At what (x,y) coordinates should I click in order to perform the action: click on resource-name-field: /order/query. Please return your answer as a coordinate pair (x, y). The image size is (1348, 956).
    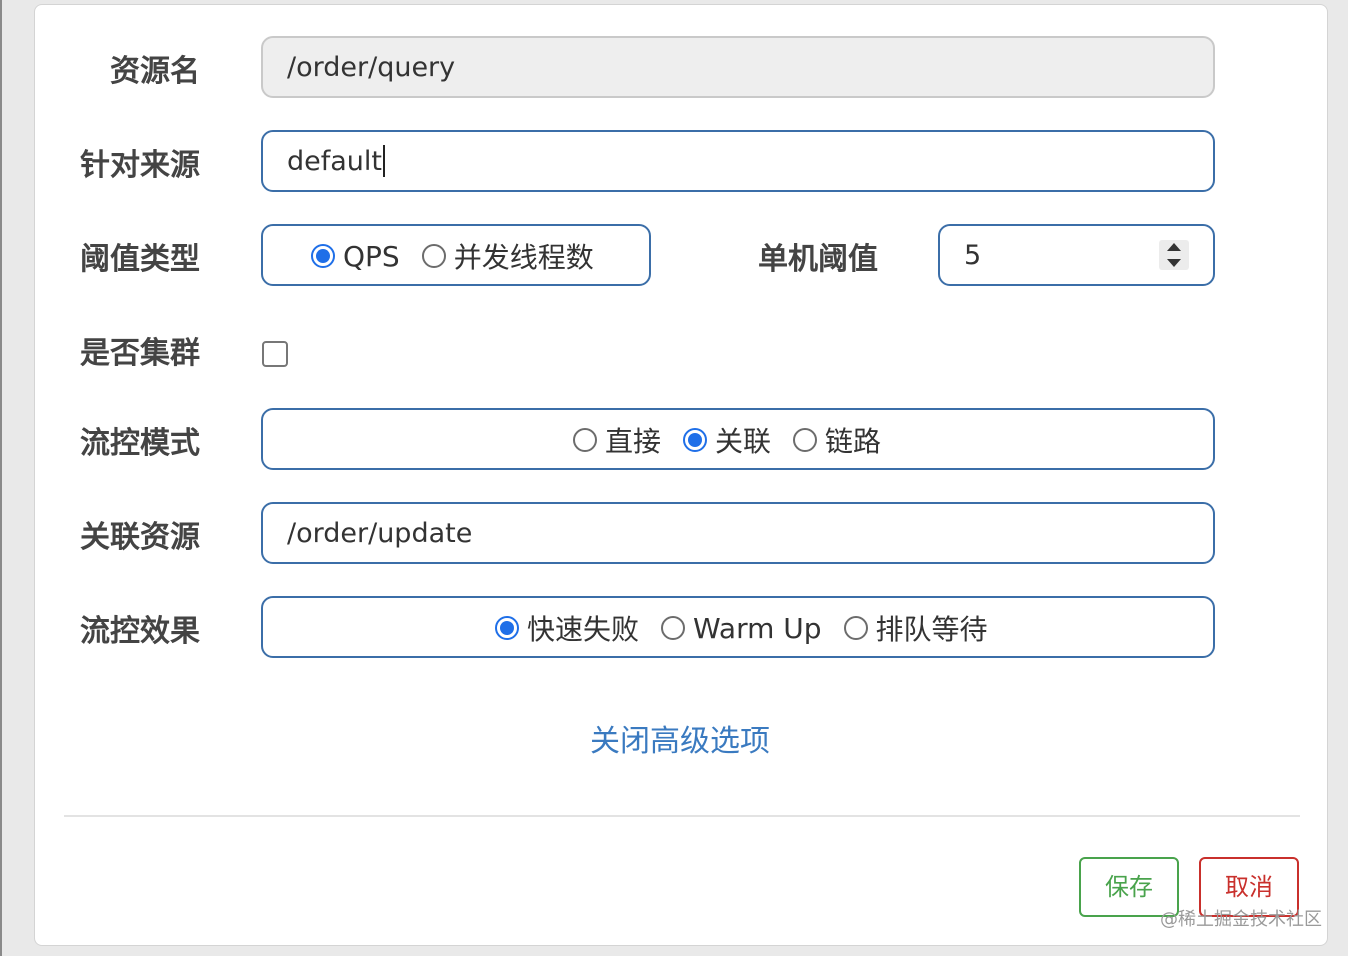
    Looking at the image, I should click on (738, 67).